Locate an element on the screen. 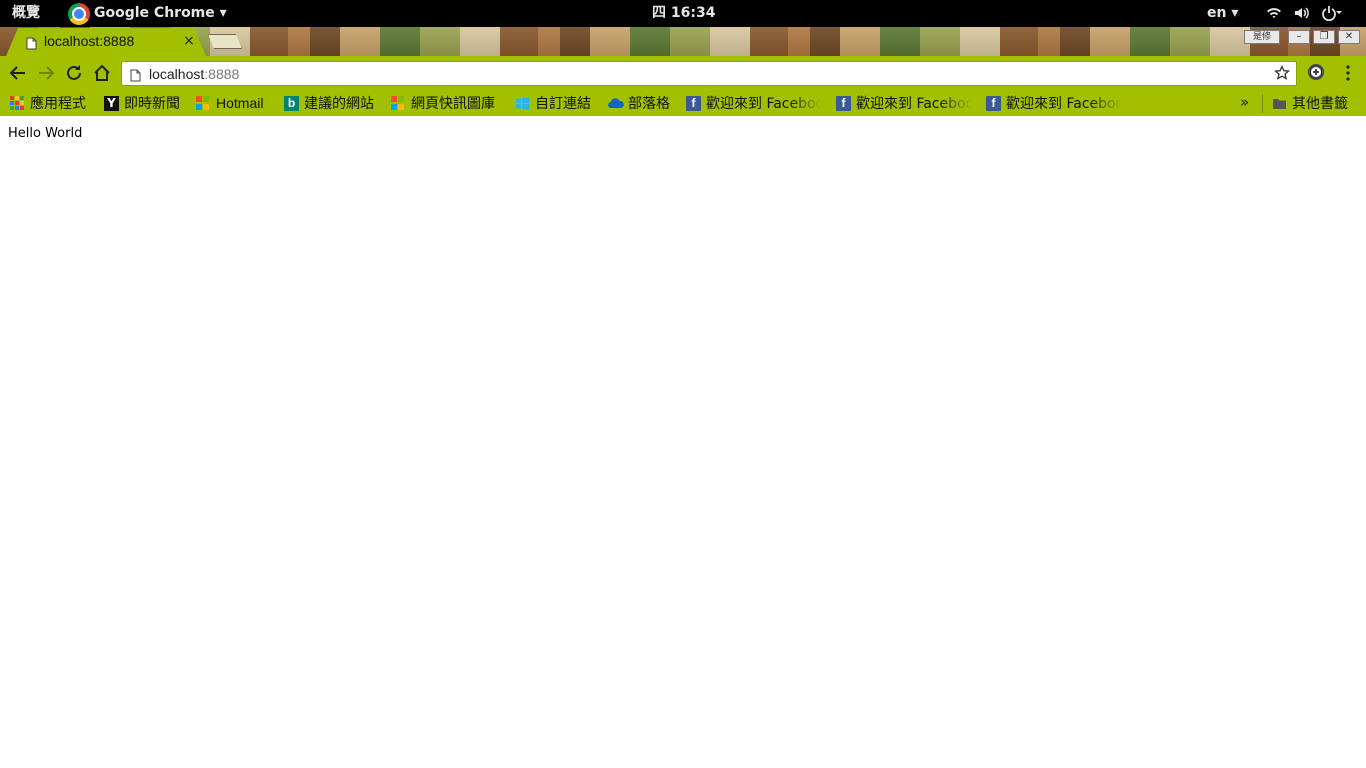 This screenshot has width=1366, height=768. page-info-icon is located at coordinates (135, 76).